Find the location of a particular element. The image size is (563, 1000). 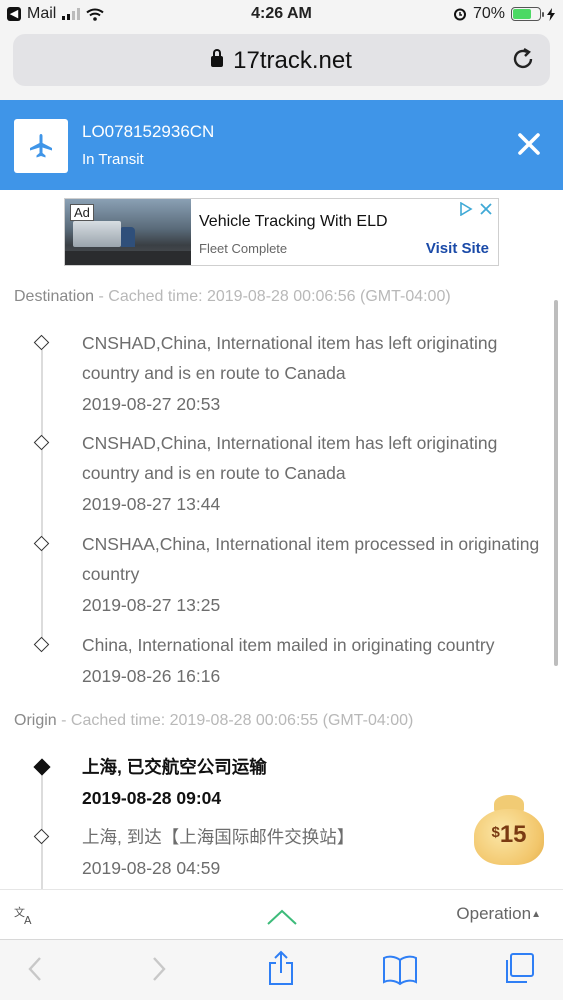

chevron-up-icon is located at coordinates (282, 917).